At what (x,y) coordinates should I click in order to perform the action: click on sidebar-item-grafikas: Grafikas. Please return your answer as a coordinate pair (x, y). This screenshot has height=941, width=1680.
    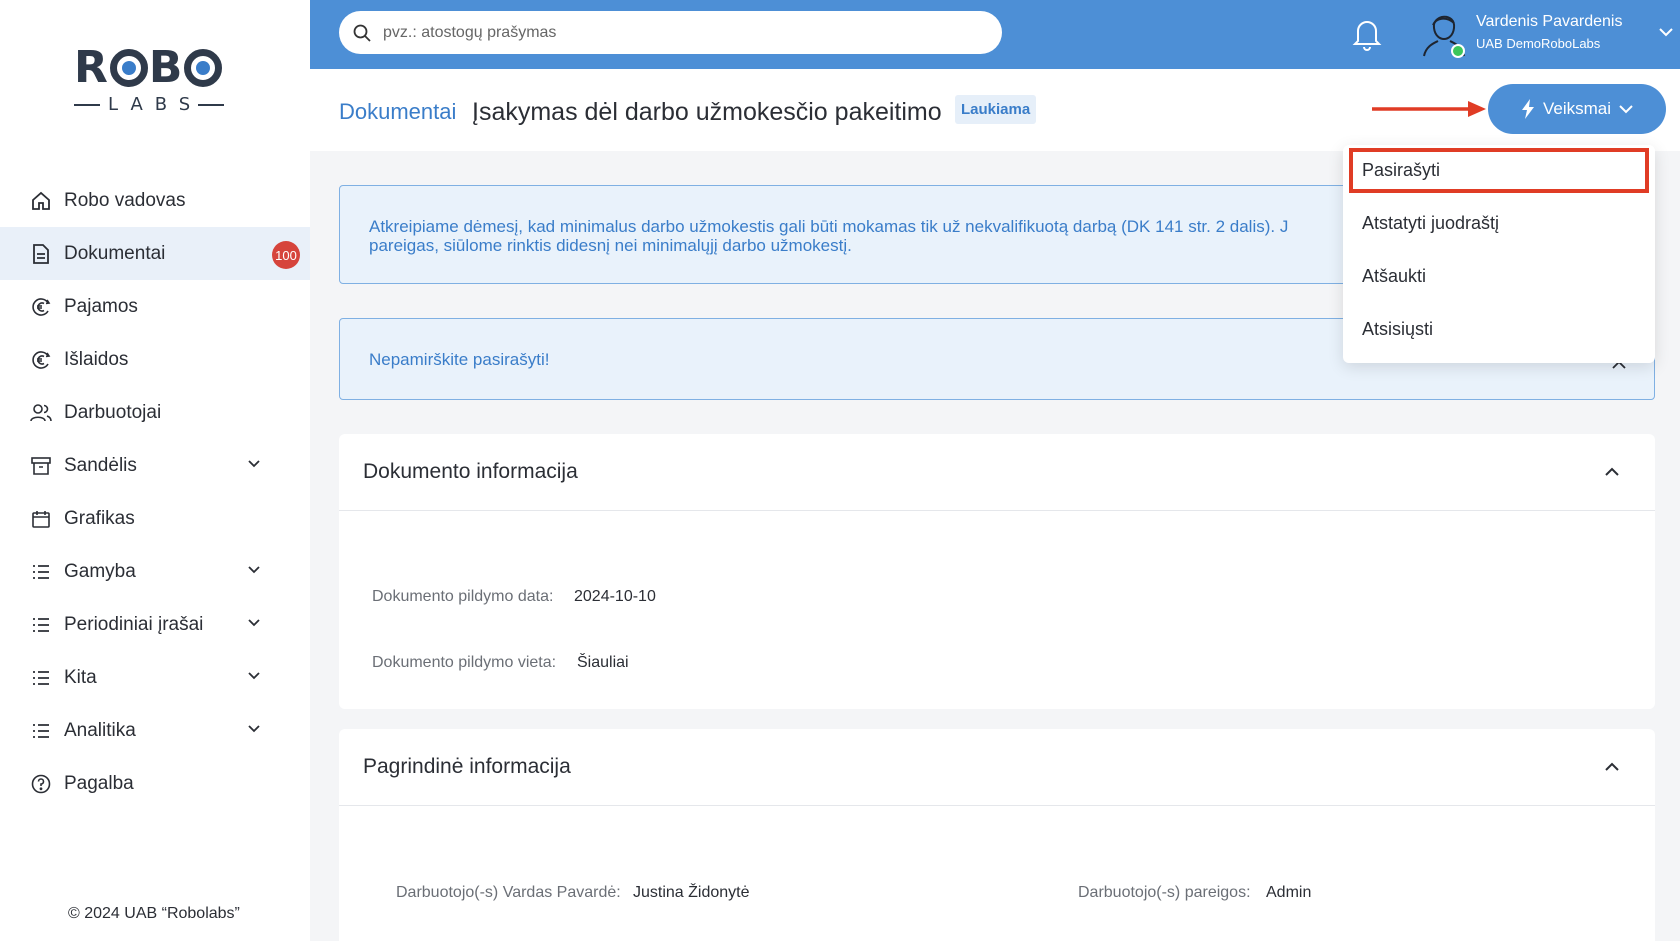
    Looking at the image, I should click on (155, 518).